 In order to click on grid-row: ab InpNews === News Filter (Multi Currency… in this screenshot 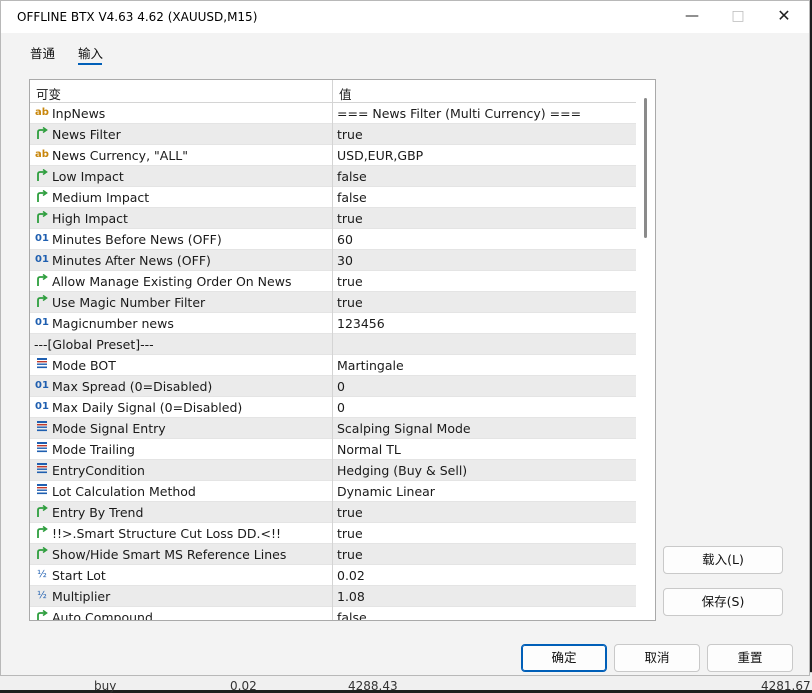, I will do `click(333, 113)`.